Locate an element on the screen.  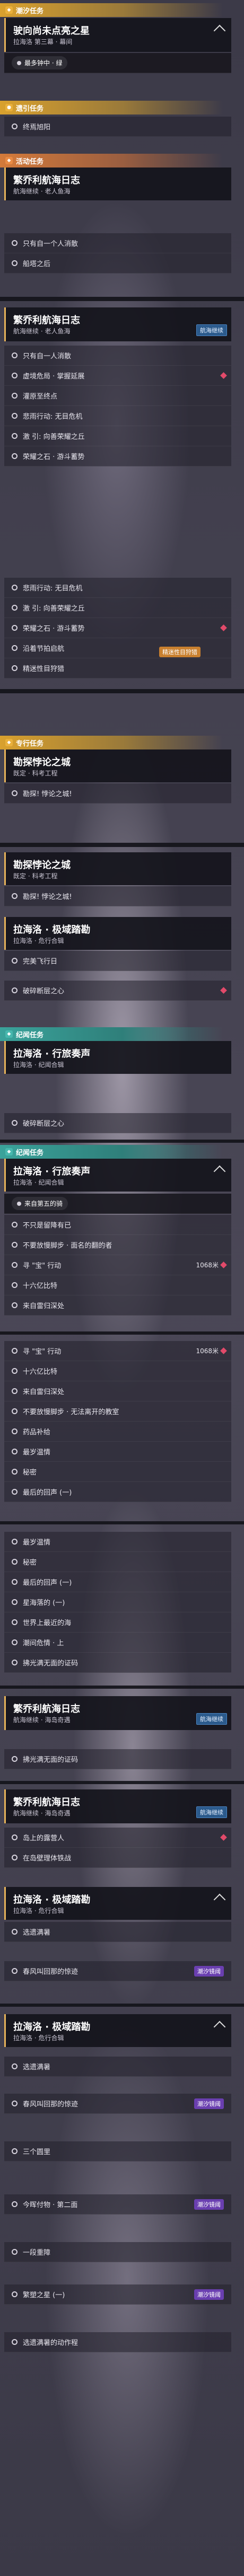
quest-item: 今晖付物 · 第二面 潮汐镜阈 is located at coordinates (118, 2204).